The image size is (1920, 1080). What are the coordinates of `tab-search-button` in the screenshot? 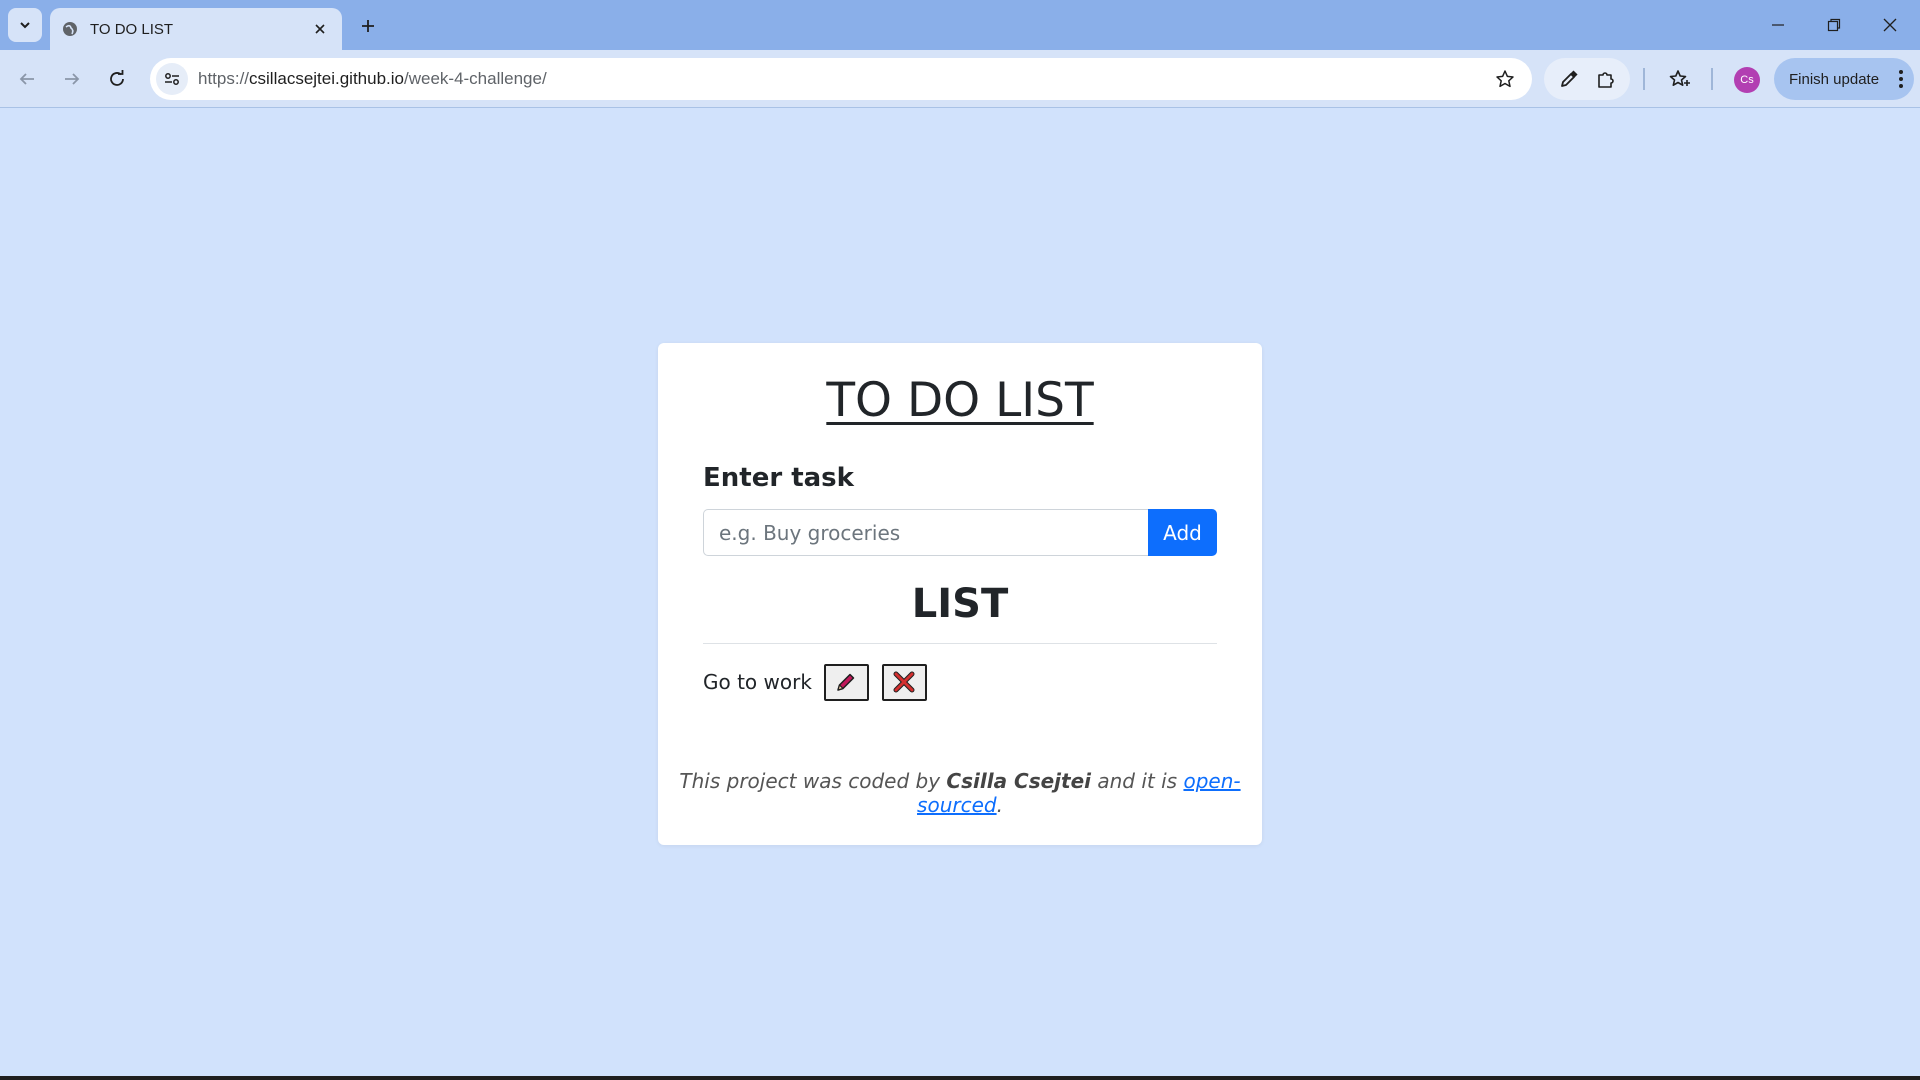 It's located at (25, 25).